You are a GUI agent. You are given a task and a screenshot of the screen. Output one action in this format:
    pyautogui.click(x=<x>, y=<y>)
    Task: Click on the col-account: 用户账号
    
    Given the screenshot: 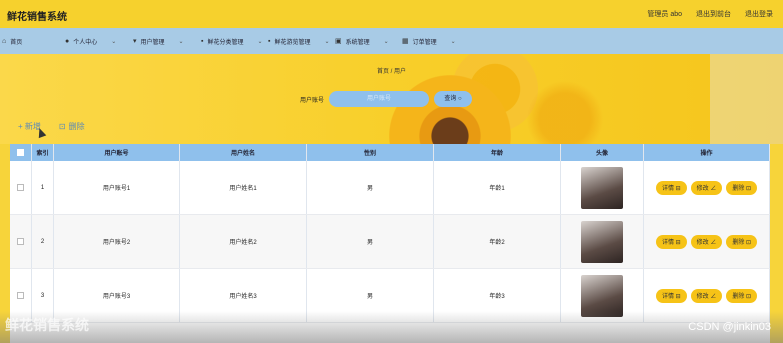 What is the action you would take?
    pyautogui.click(x=117, y=152)
    